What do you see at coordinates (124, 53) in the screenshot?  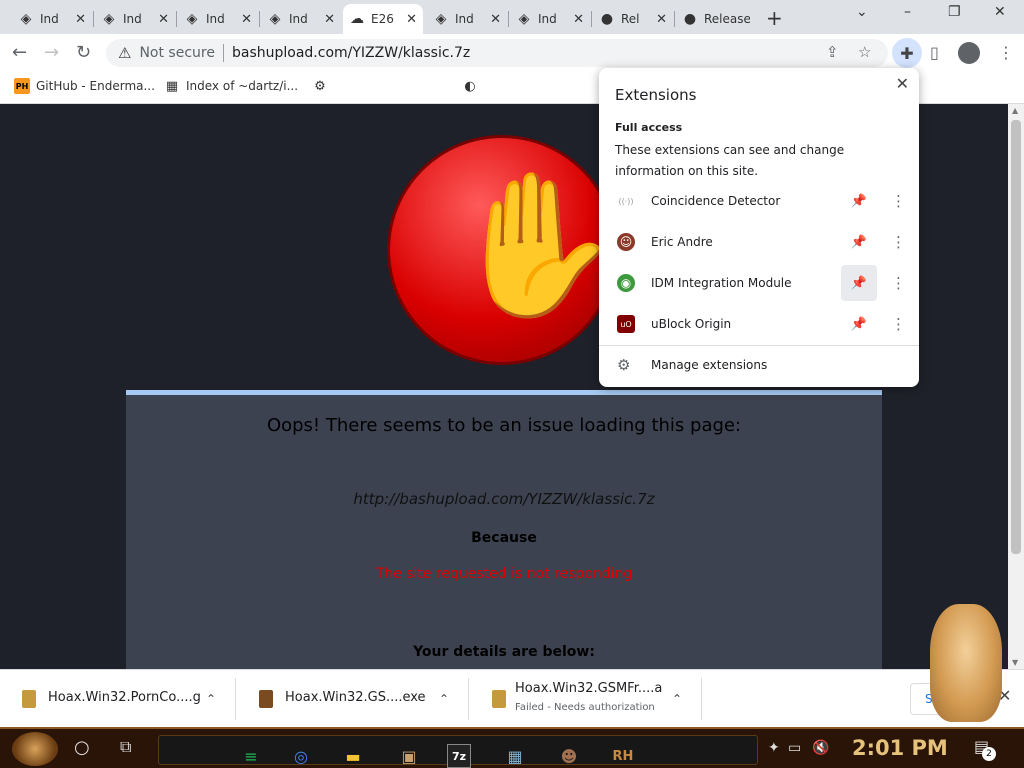 I see `warning-icon: ⚠` at bounding box center [124, 53].